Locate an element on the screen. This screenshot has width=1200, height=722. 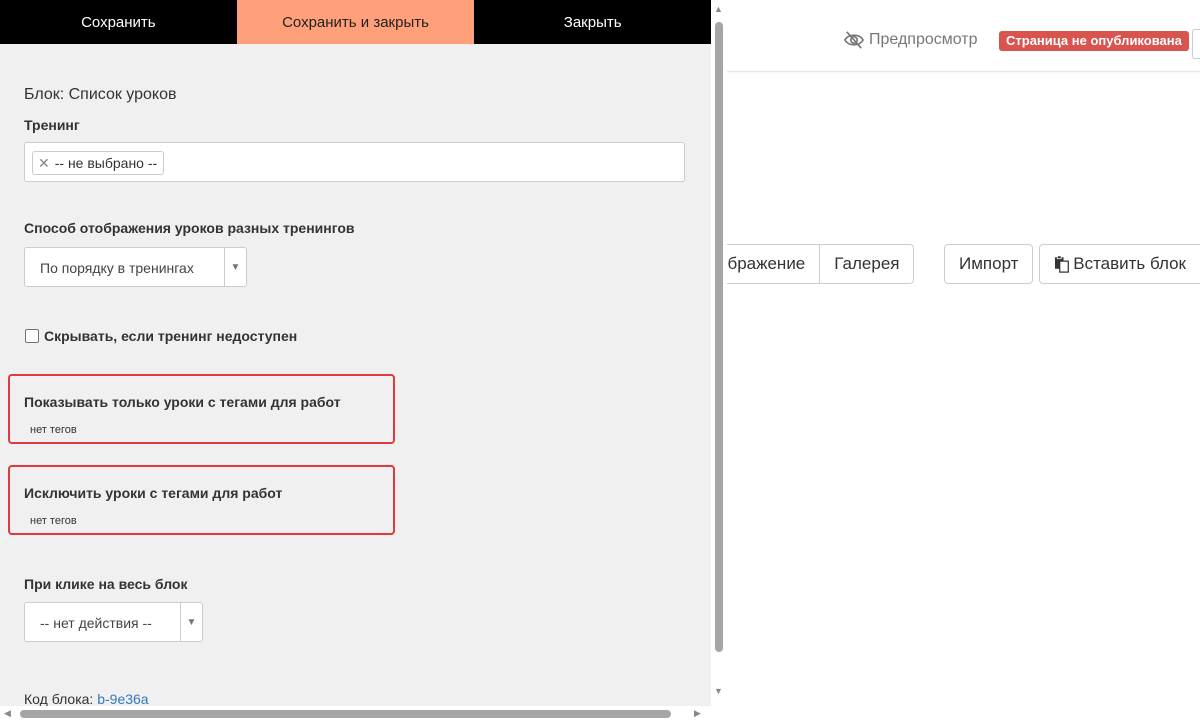
preview-label: Предпросмотр is located at coordinates (923, 39).